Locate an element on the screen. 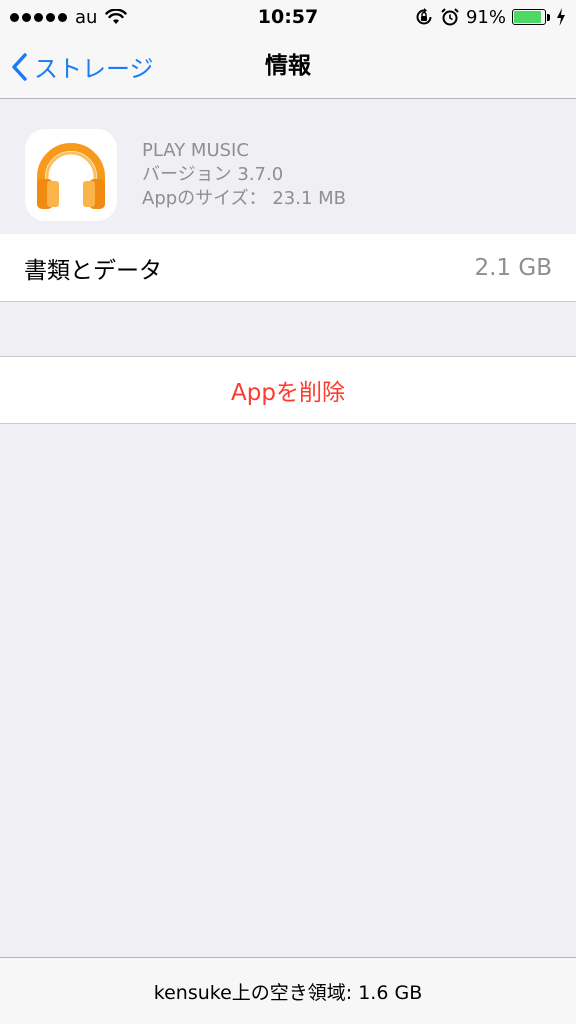 This screenshot has height=1024, width=576. status-right: 91% is located at coordinates (490, 17).